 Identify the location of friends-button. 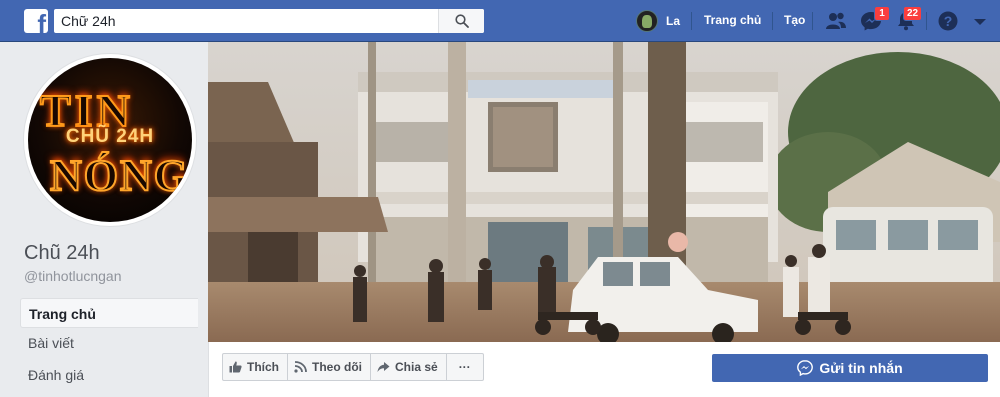
(836, 21).